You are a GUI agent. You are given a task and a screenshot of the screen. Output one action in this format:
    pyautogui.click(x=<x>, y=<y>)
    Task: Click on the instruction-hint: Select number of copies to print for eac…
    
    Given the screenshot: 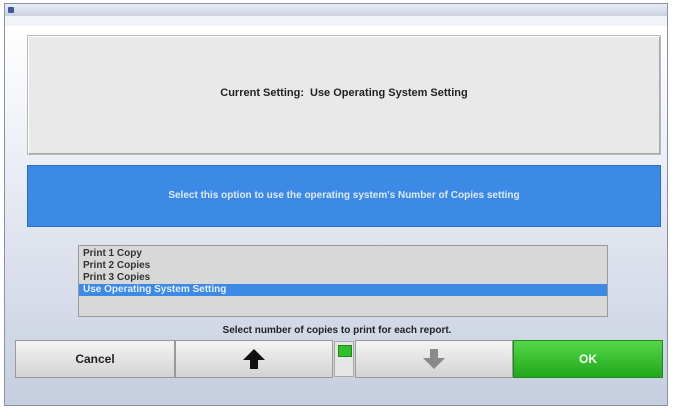 What is the action you would take?
    pyautogui.click(x=337, y=330)
    